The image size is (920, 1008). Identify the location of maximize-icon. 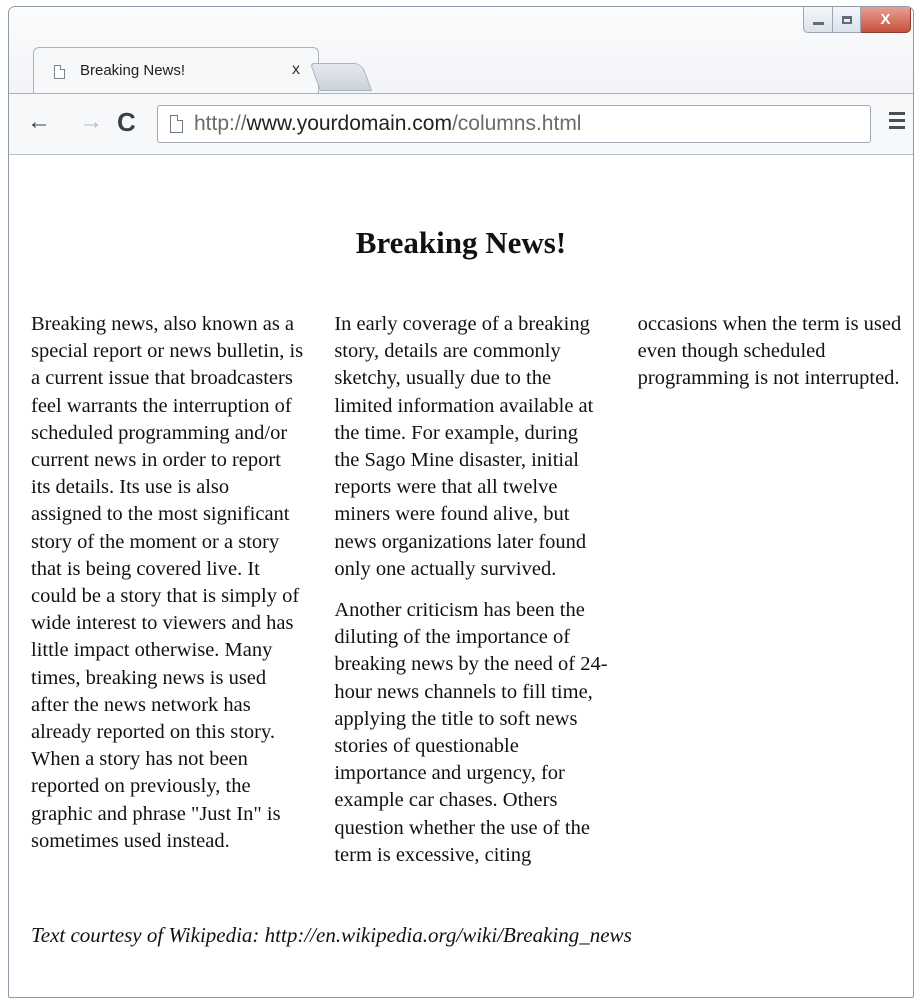
(846, 19).